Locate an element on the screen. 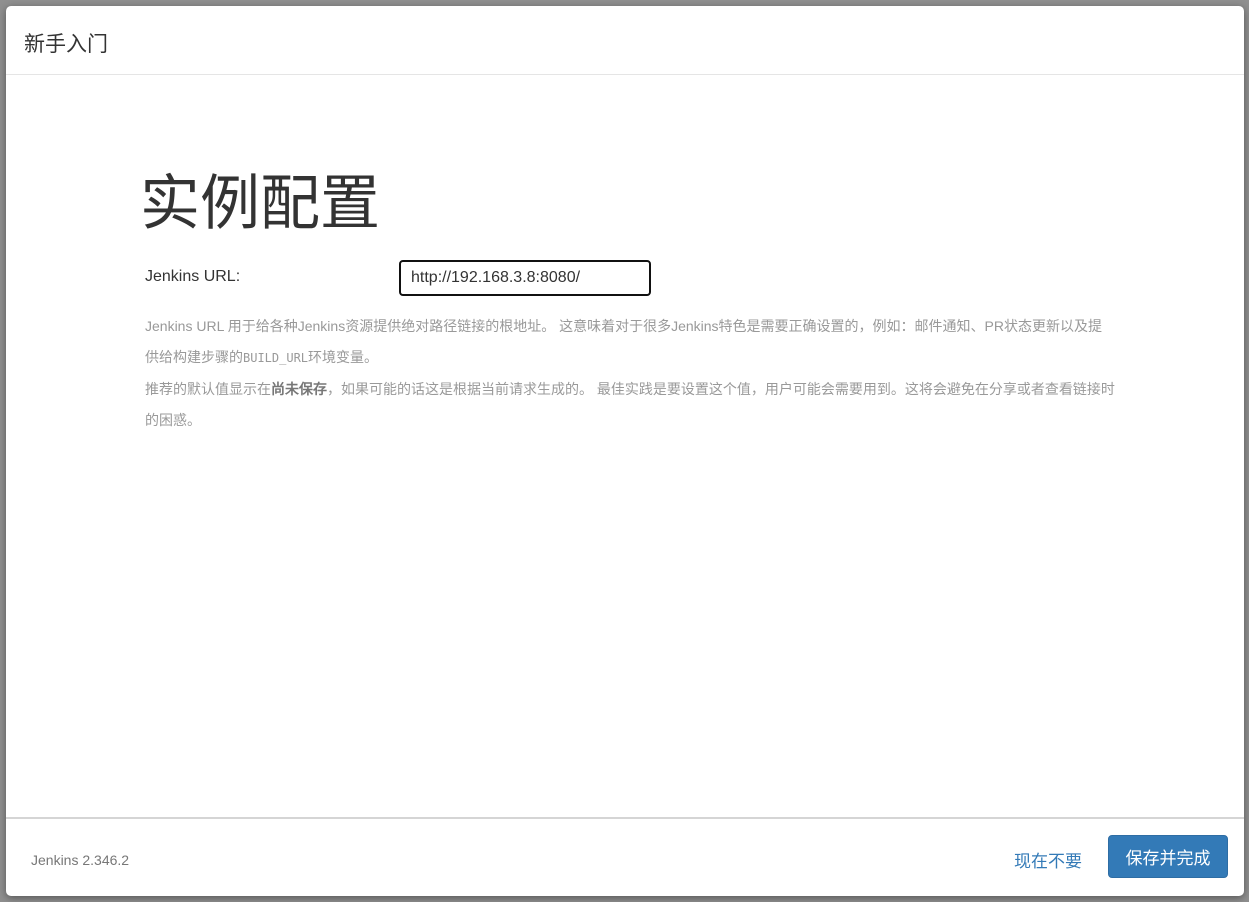 This screenshot has width=1249, height=902. help-text-2a: 推荐的默认值显示在 is located at coordinates (208, 389).